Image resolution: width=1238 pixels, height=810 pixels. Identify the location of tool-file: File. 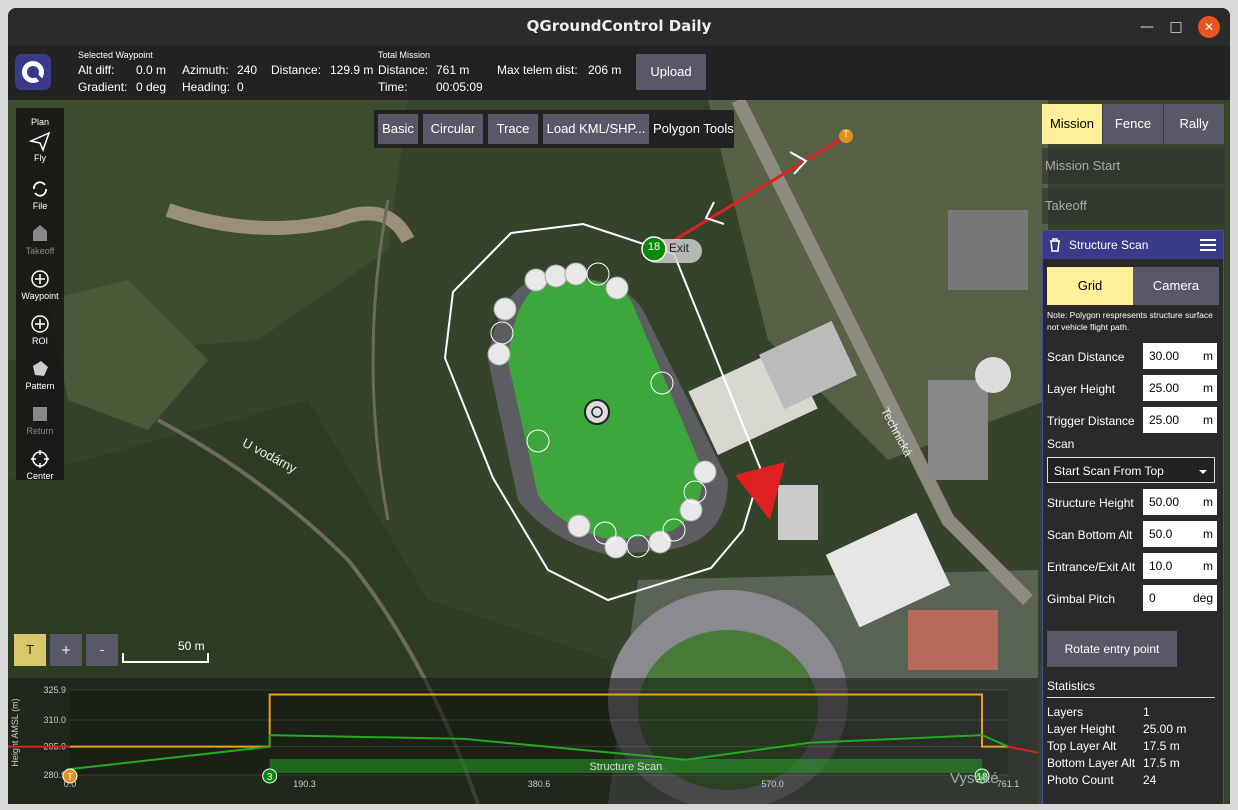
(40, 194).